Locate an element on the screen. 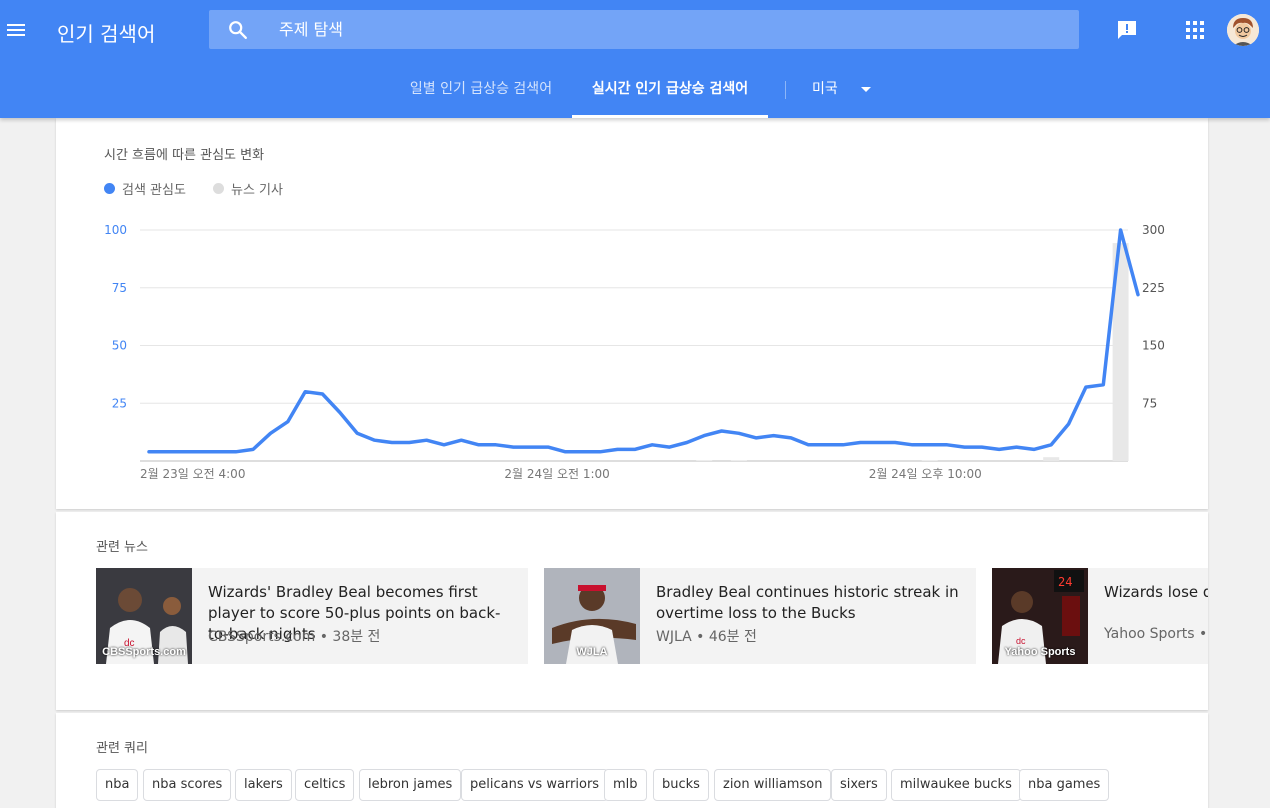 Image resolution: width=1270 pixels, height=808 pixels. y-right-tick-label: 225 is located at coordinates (1153, 288).